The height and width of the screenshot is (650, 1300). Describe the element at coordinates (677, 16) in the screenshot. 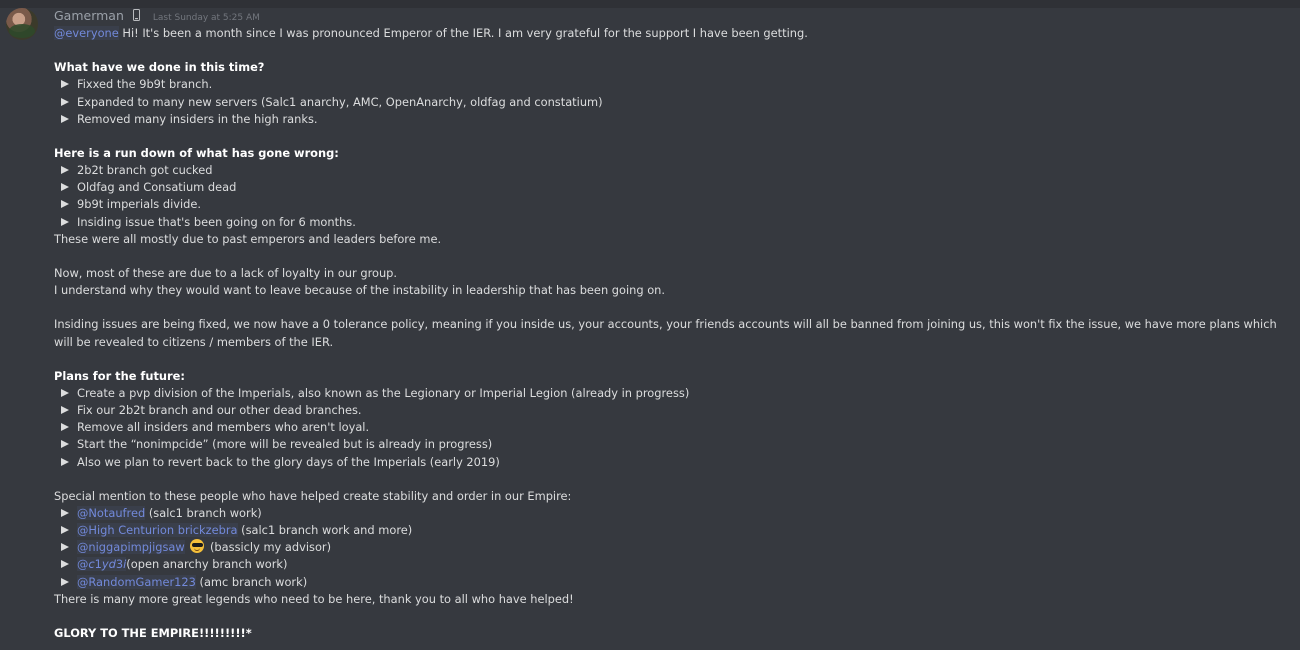

I see `message-header: Gamerman Last Sunday at 5:25 AM` at that location.